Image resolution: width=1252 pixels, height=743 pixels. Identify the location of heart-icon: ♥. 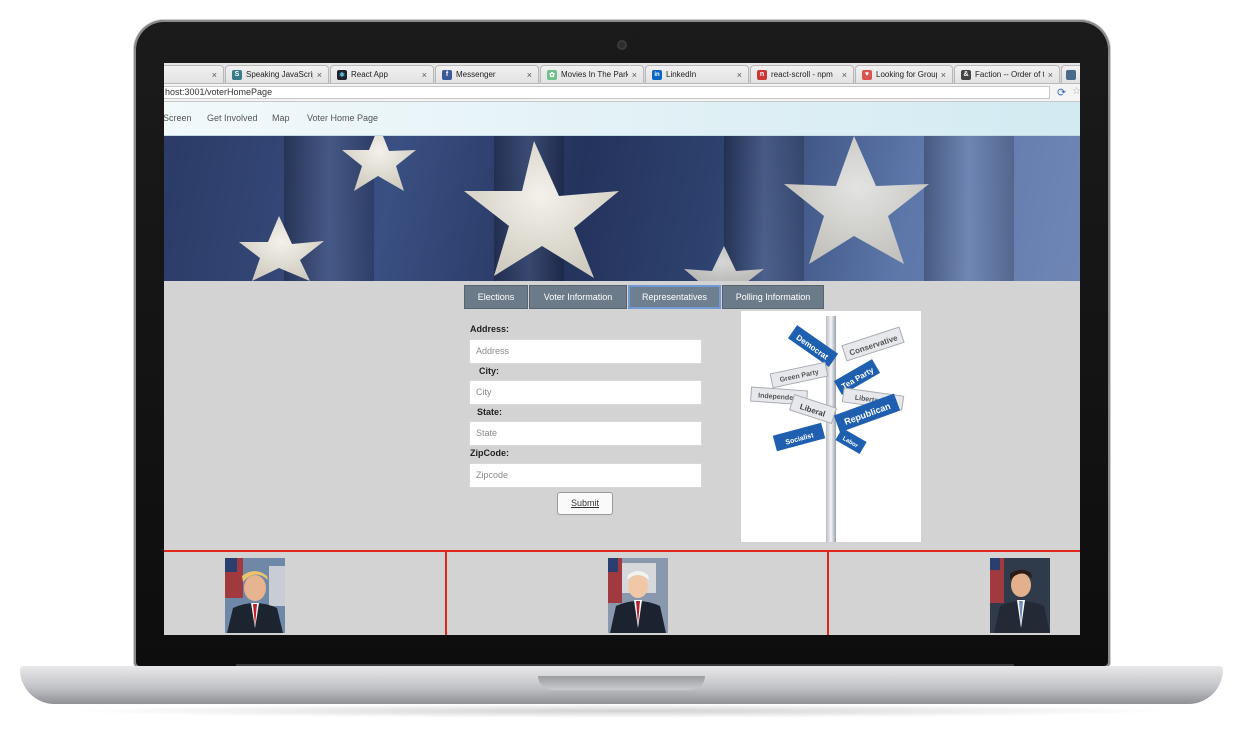
(867, 74).